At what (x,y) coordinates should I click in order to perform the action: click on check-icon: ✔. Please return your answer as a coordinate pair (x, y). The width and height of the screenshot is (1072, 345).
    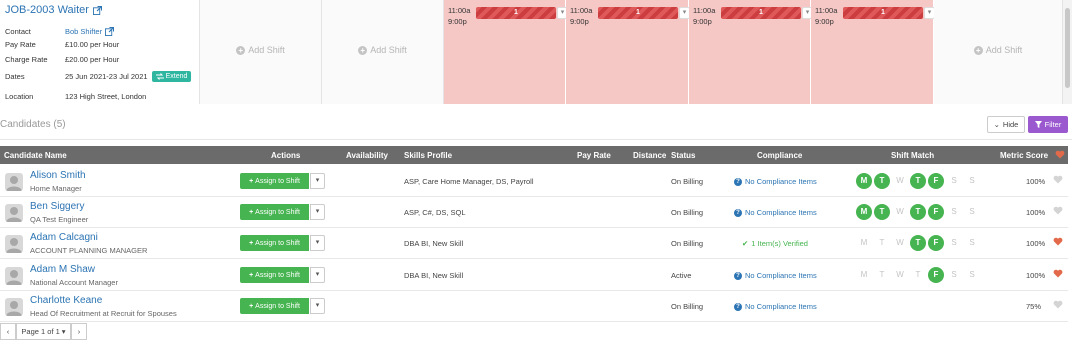
    Looking at the image, I should click on (745, 243).